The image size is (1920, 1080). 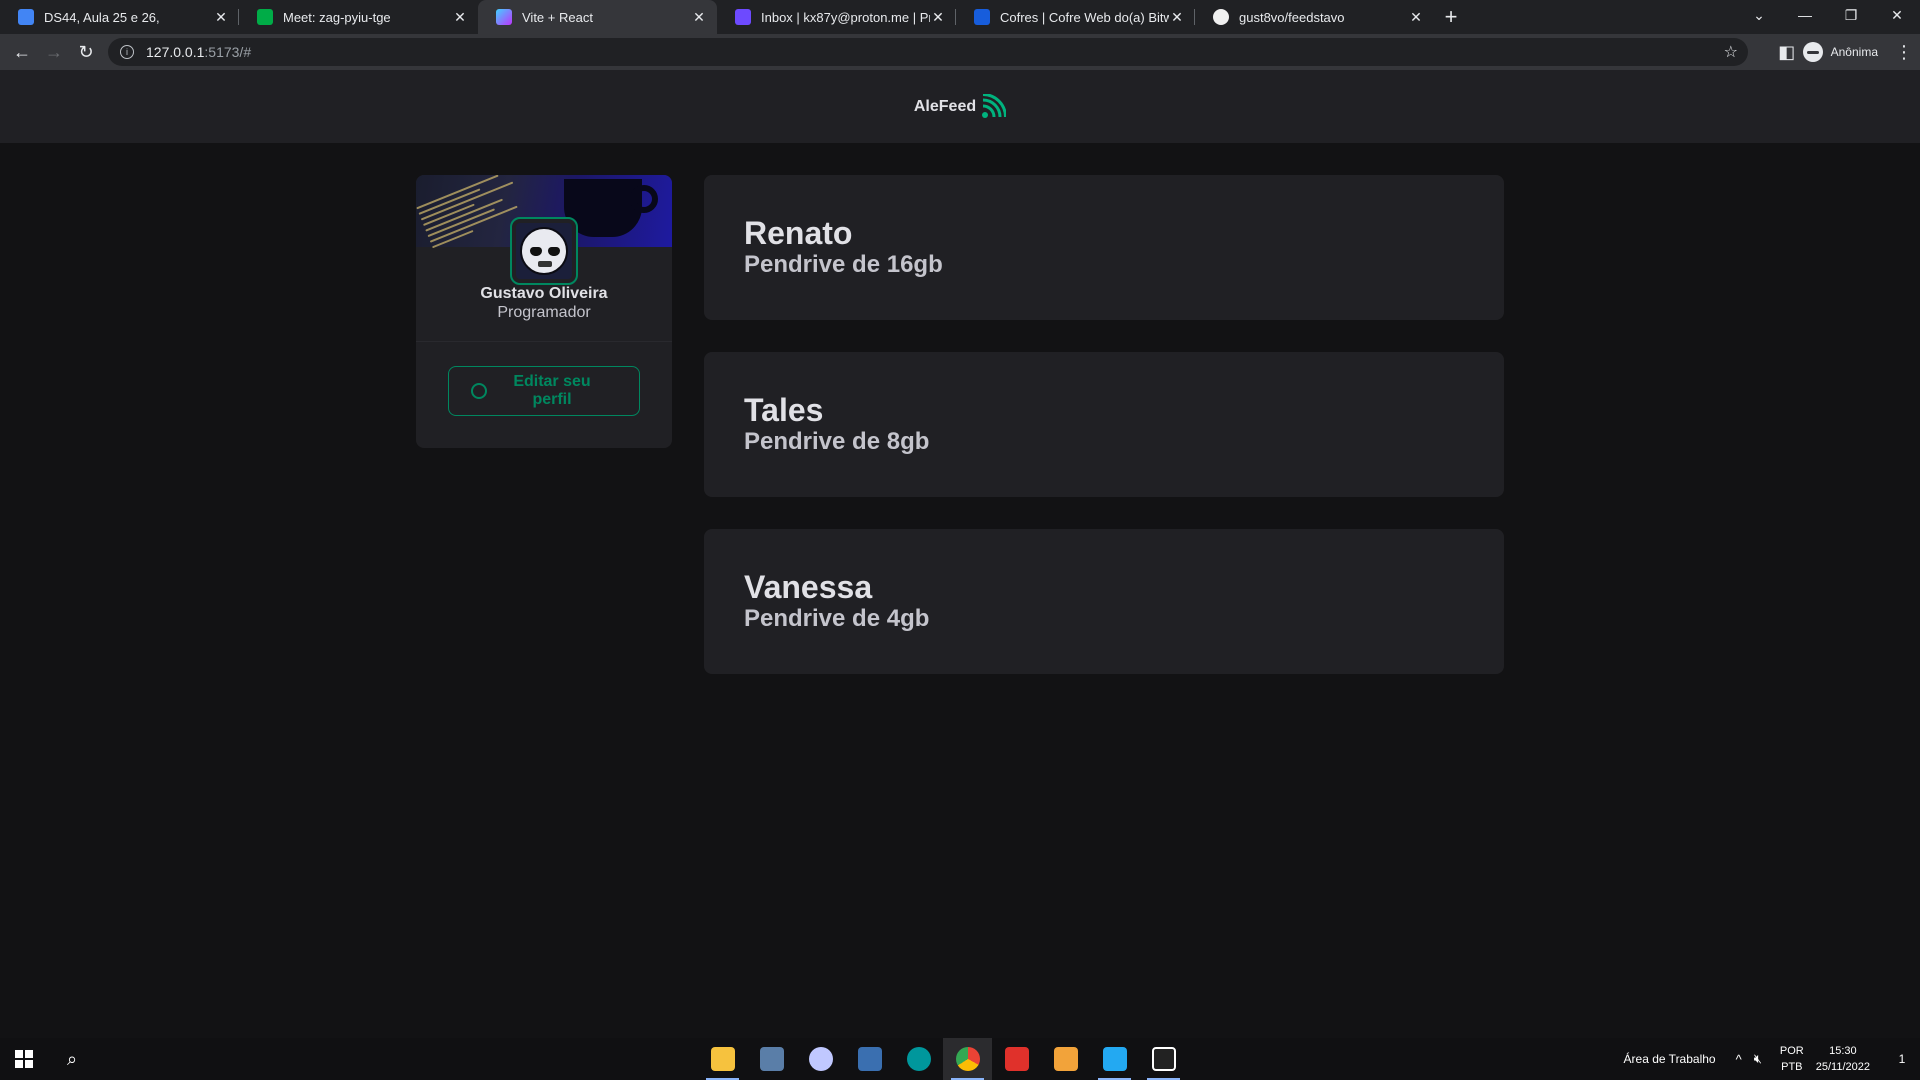 What do you see at coordinates (1792, 1067) in the screenshot?
I see `lang-bottom: PTB` at bounding box center [1792, 1067].